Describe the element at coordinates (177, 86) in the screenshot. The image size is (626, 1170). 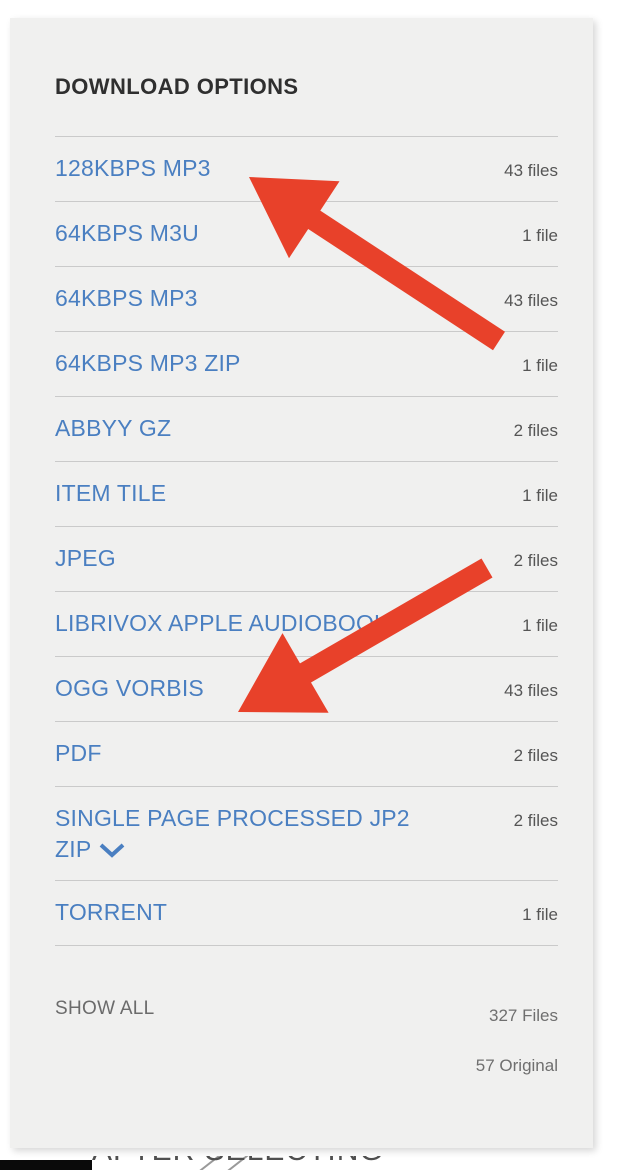
I see `panel-title: DOWNLOAD OPTIONS` at that location.